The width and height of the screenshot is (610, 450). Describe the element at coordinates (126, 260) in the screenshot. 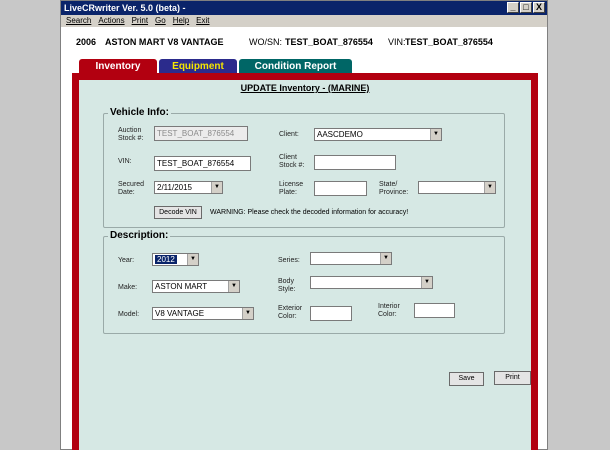

I see `year-label: Year:` at that location.